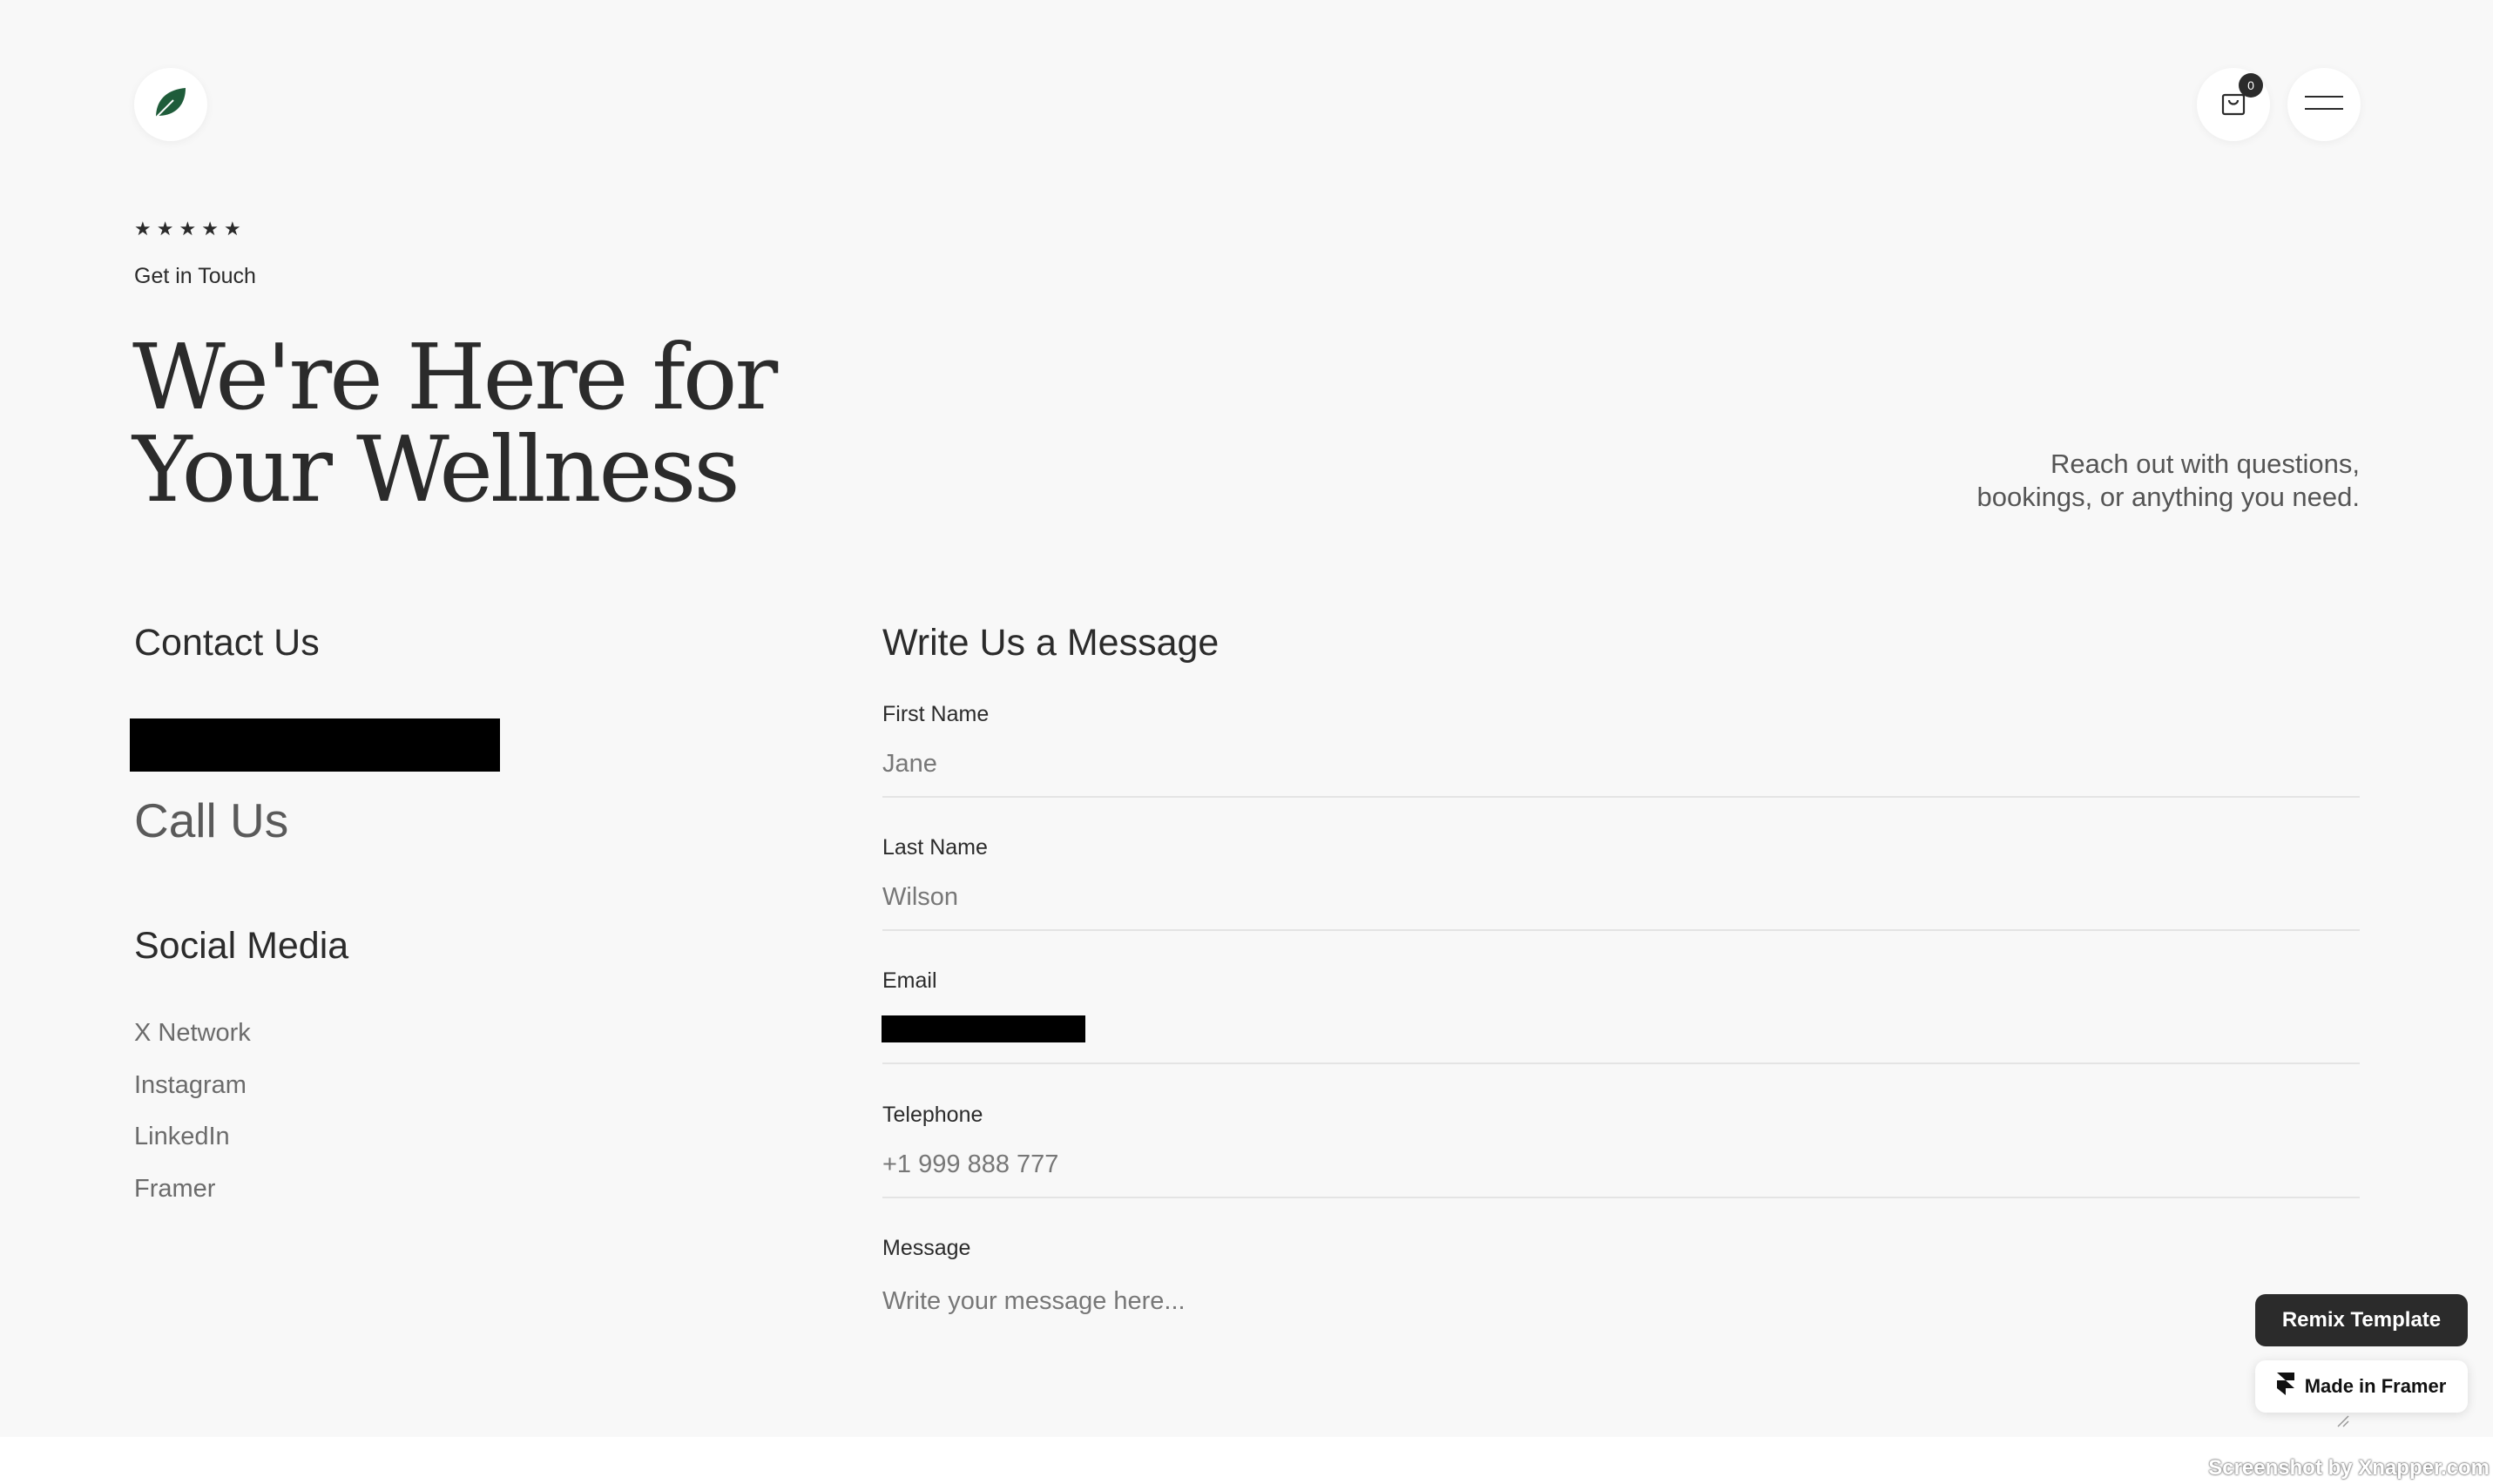 The width and height of the screenshot is (2493, 1484). What do you see at coordinates (436, 469) in the screenshot?
I see `page-title-line-2: Your Wellness` at bounding box center [436, 469].